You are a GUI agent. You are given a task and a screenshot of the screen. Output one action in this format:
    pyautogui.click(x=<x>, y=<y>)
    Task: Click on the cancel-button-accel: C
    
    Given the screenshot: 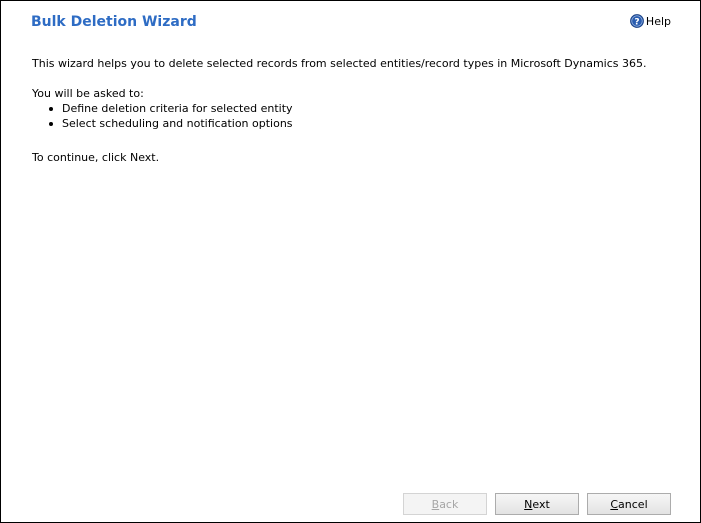 What is the action you would take?
    pyautogui.click(x=614, y=504)
    